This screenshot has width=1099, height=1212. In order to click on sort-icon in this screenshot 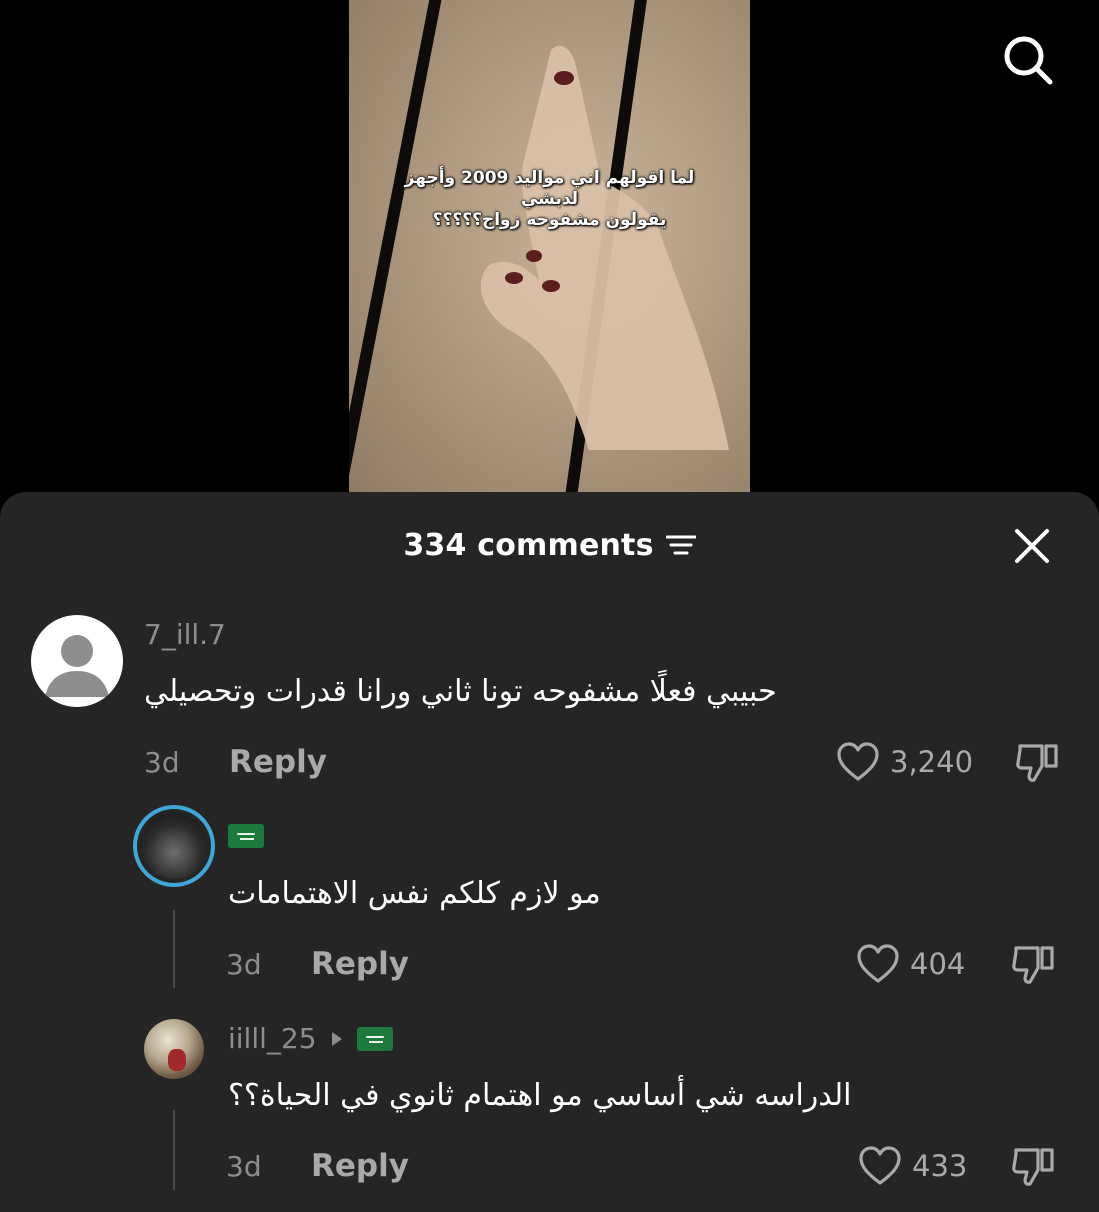, I will do `click(680, 545)`.